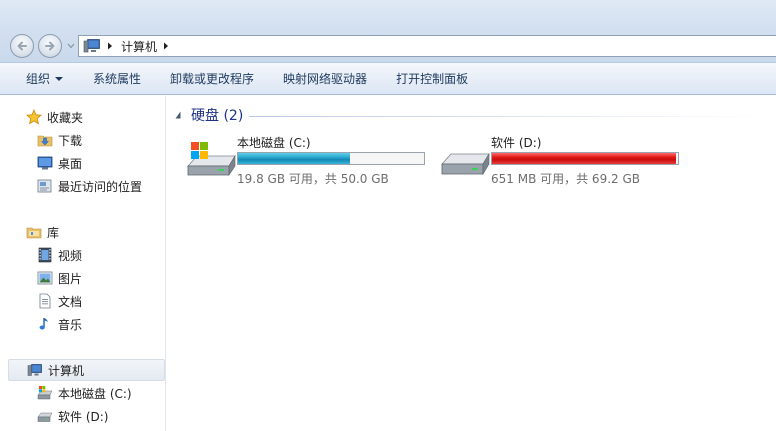  What do you see at coordinates (178, 115) in the screenshot?
I see `collapse-triangle-icon` at bounding box center [178, 115].